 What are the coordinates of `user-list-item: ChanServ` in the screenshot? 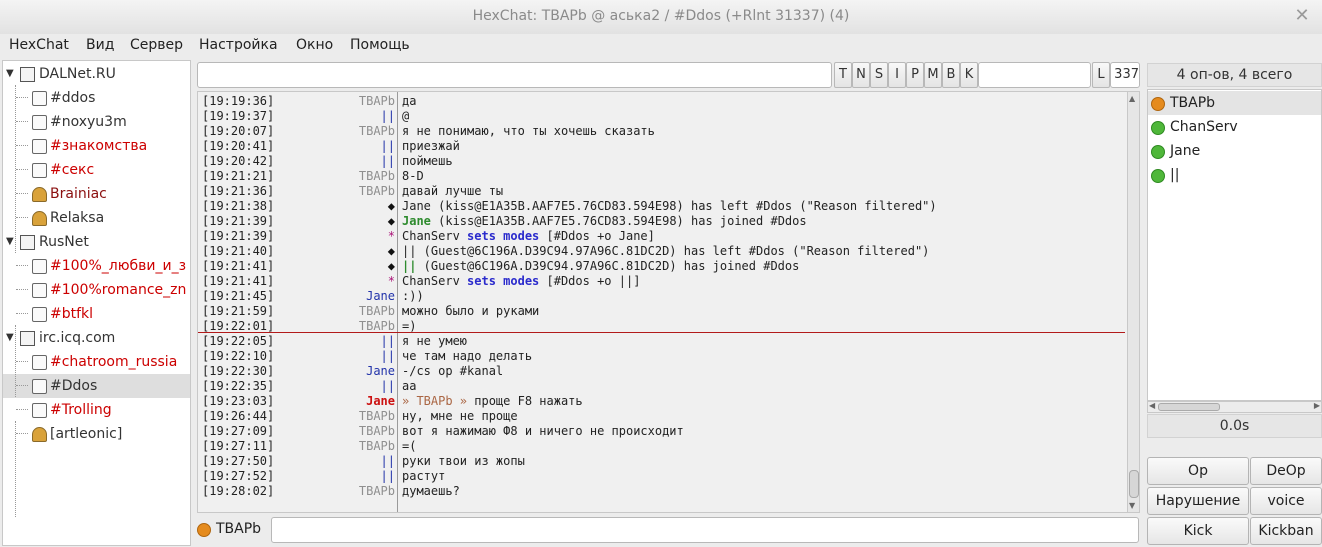 It's located at (1234, 127).